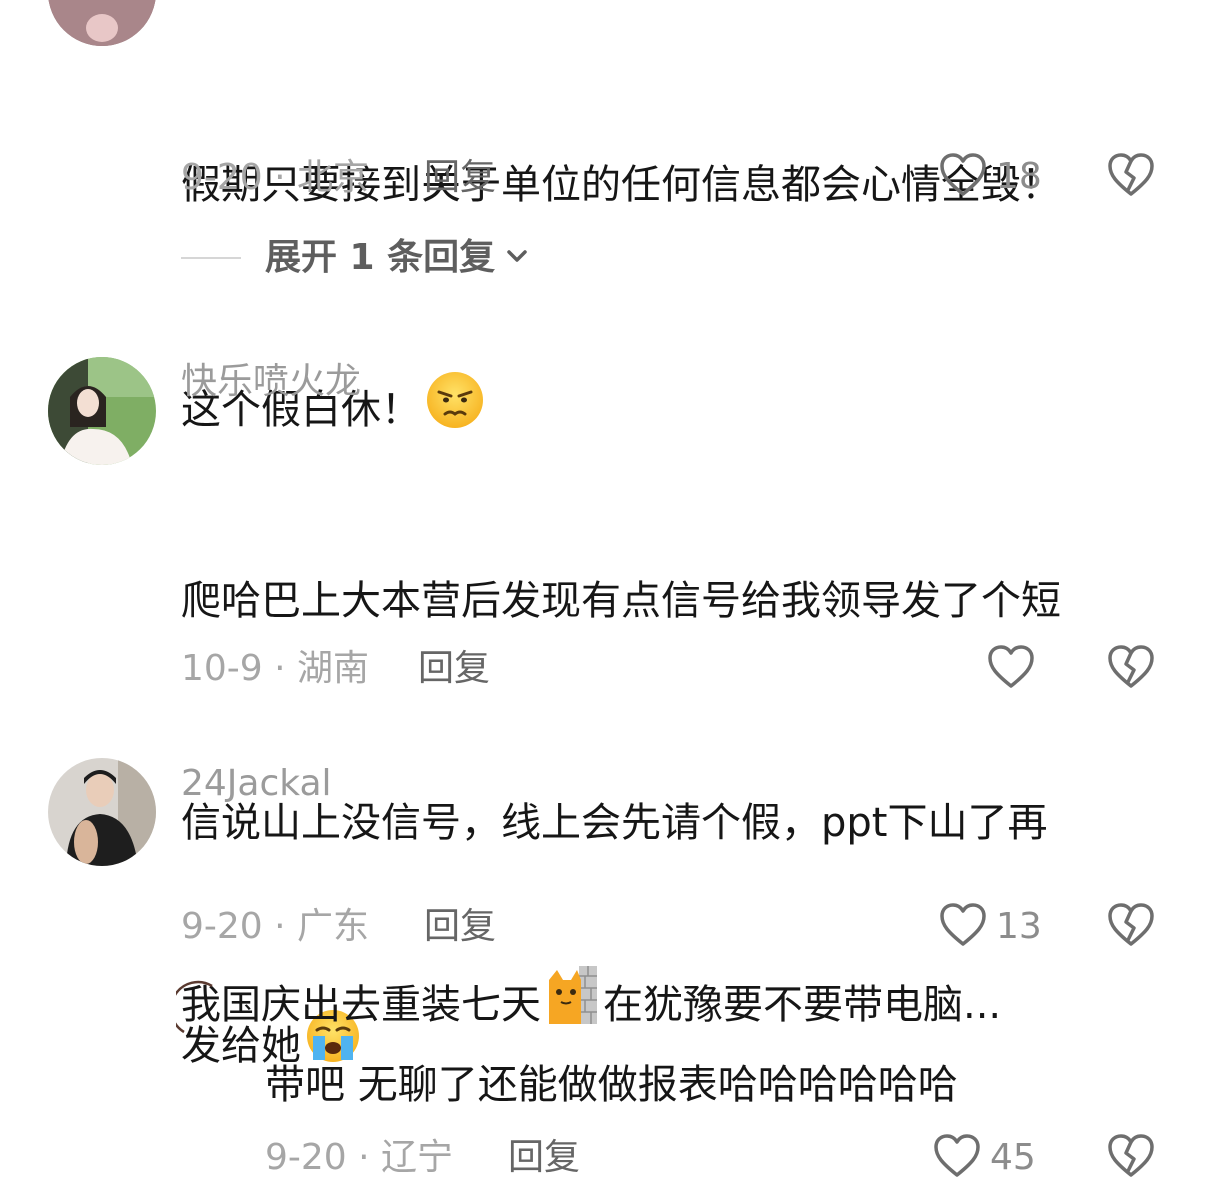 Image resolution: width=1206 pixels, height=1201 pixels. What do you see at coordinates (611, 1085) in the screenshot?
I see `reply-text: 带吧 无聊了还能做做报表哈哈哈哈哈哈` at bounding box center [611, 1085].